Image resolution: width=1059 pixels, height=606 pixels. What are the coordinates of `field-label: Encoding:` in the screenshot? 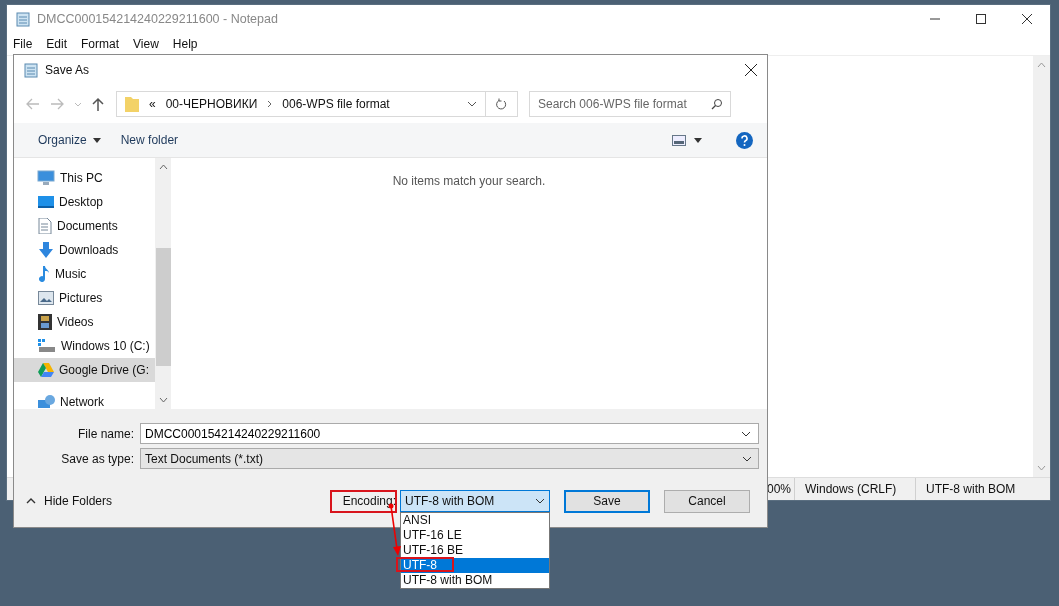 It's located at (369, 501).